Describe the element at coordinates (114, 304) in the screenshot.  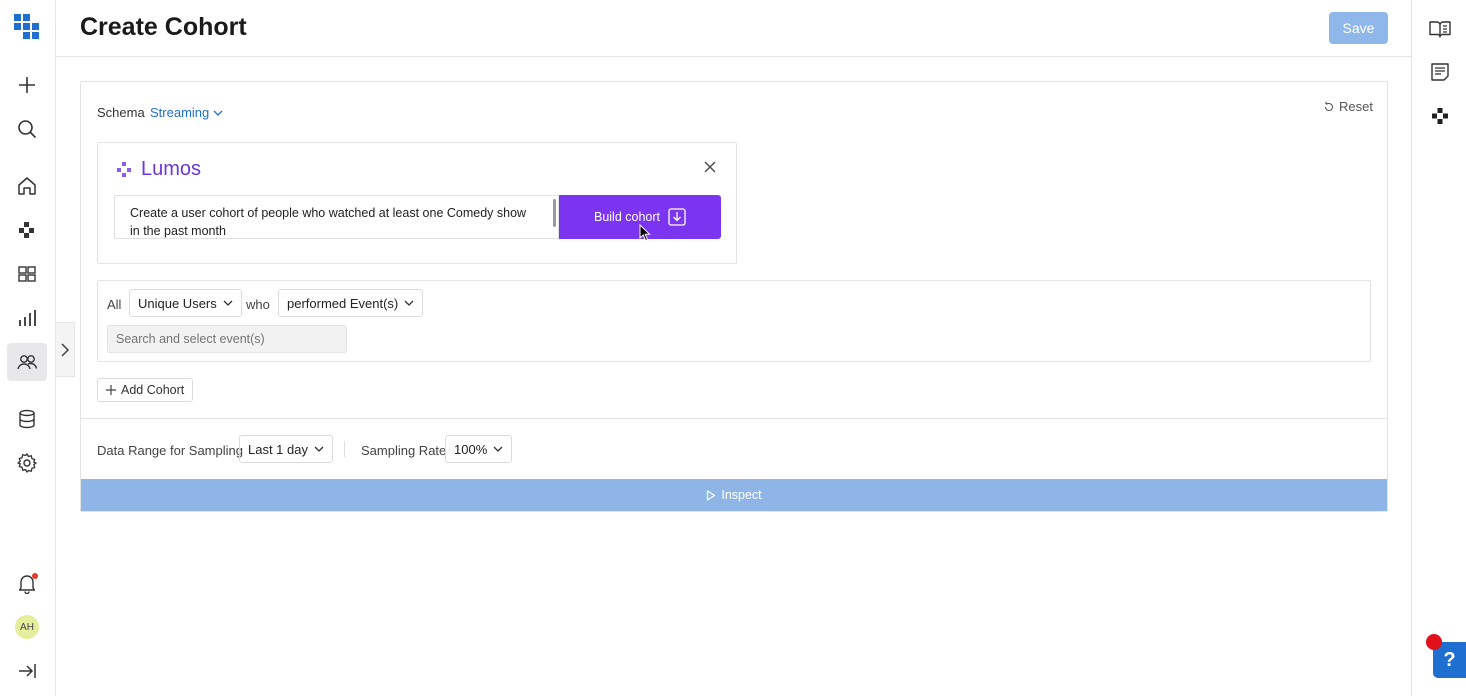
I see `all-label: All` at that location.